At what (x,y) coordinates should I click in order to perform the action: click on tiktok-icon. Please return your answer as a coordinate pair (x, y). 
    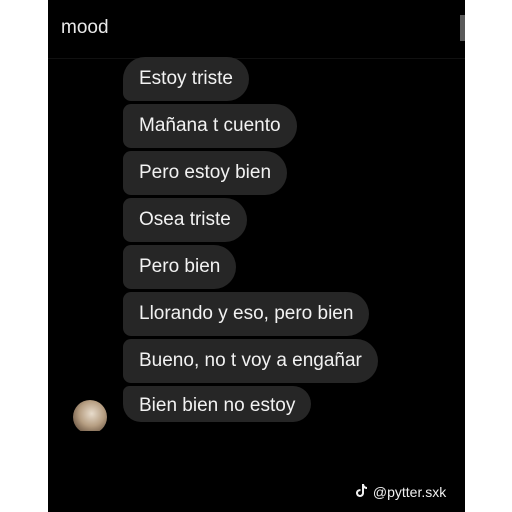
    Looking at the image, I should click on (363, 492).